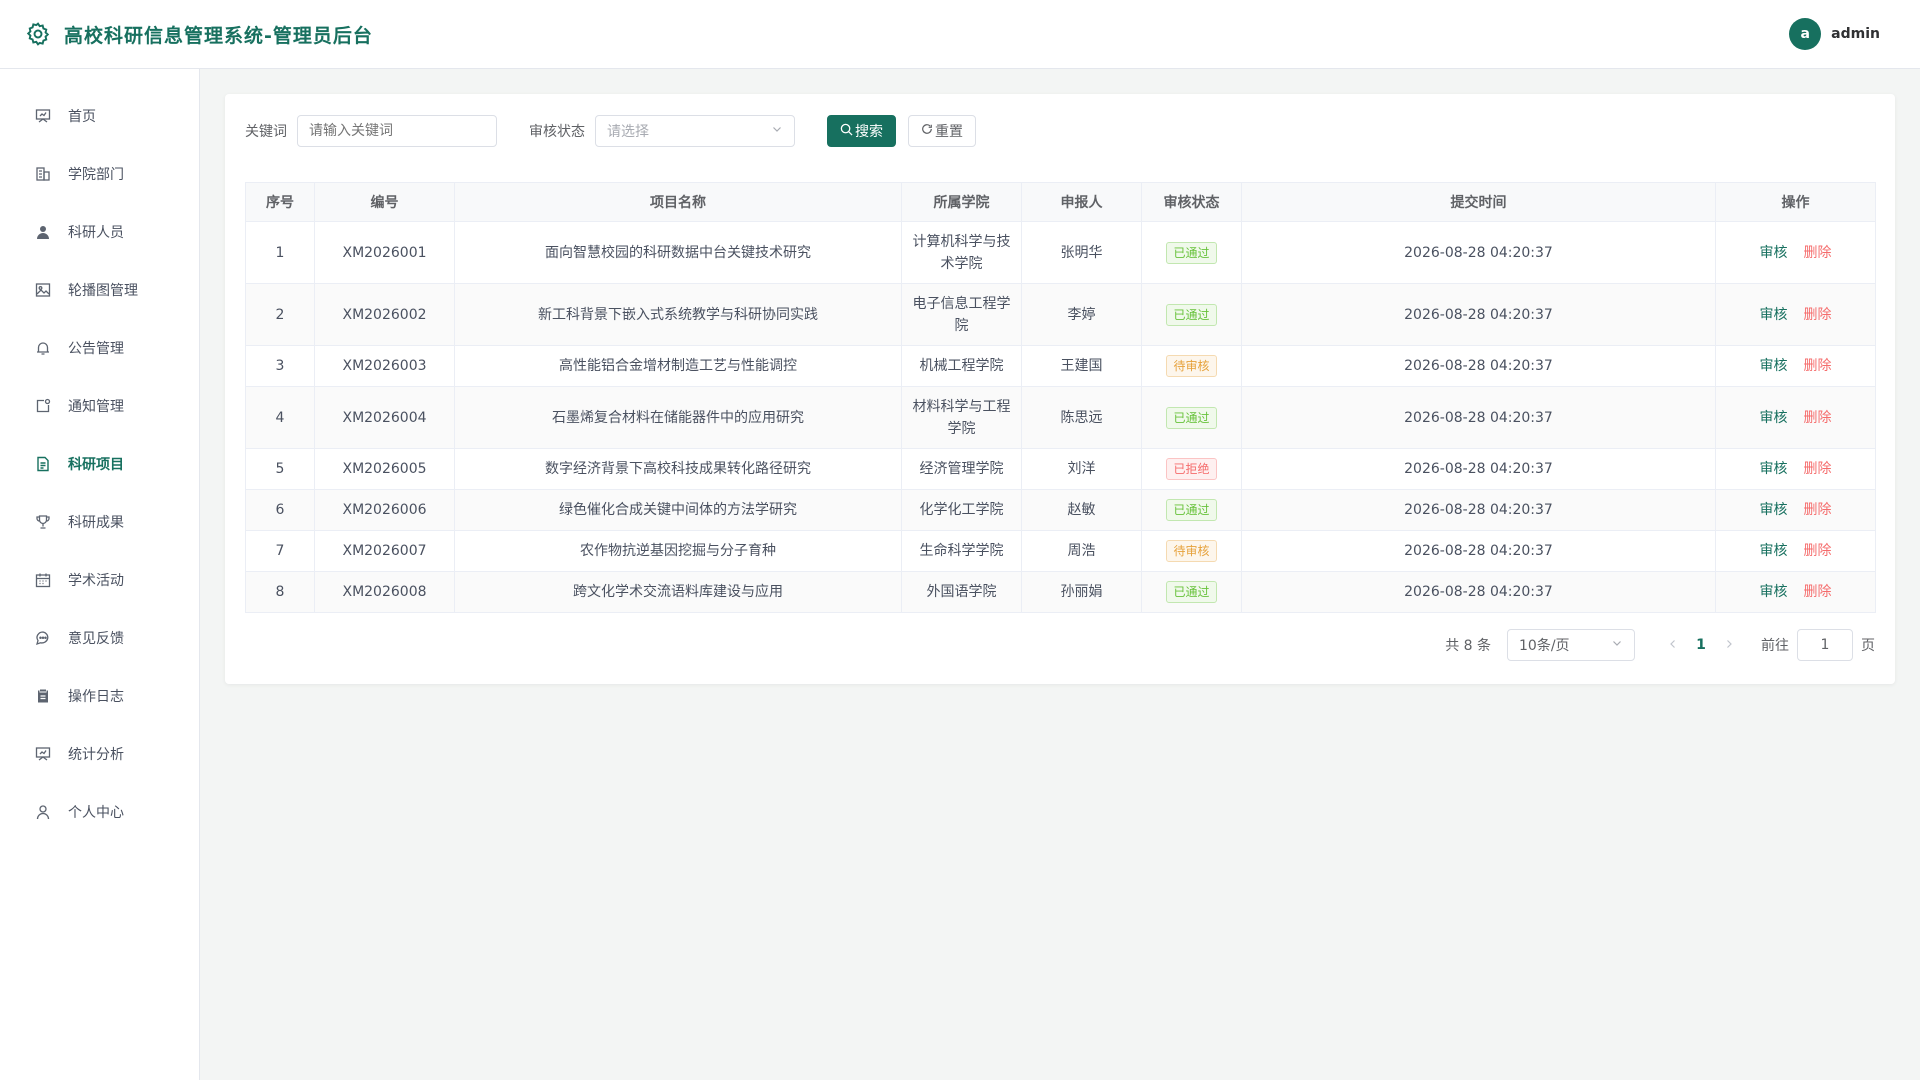  Describe the element at coordinates (99, 638) in the screenshot. I see `sidebar-item-feedback: 意见反馈` at that location.